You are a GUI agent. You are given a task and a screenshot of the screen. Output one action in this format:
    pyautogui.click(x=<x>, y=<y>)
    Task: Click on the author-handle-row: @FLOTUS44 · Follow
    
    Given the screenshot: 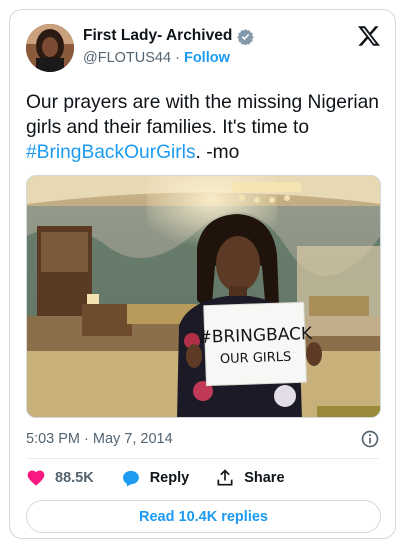 What is the action you would take?
    pyautogui.click(x=156, y=58)
    